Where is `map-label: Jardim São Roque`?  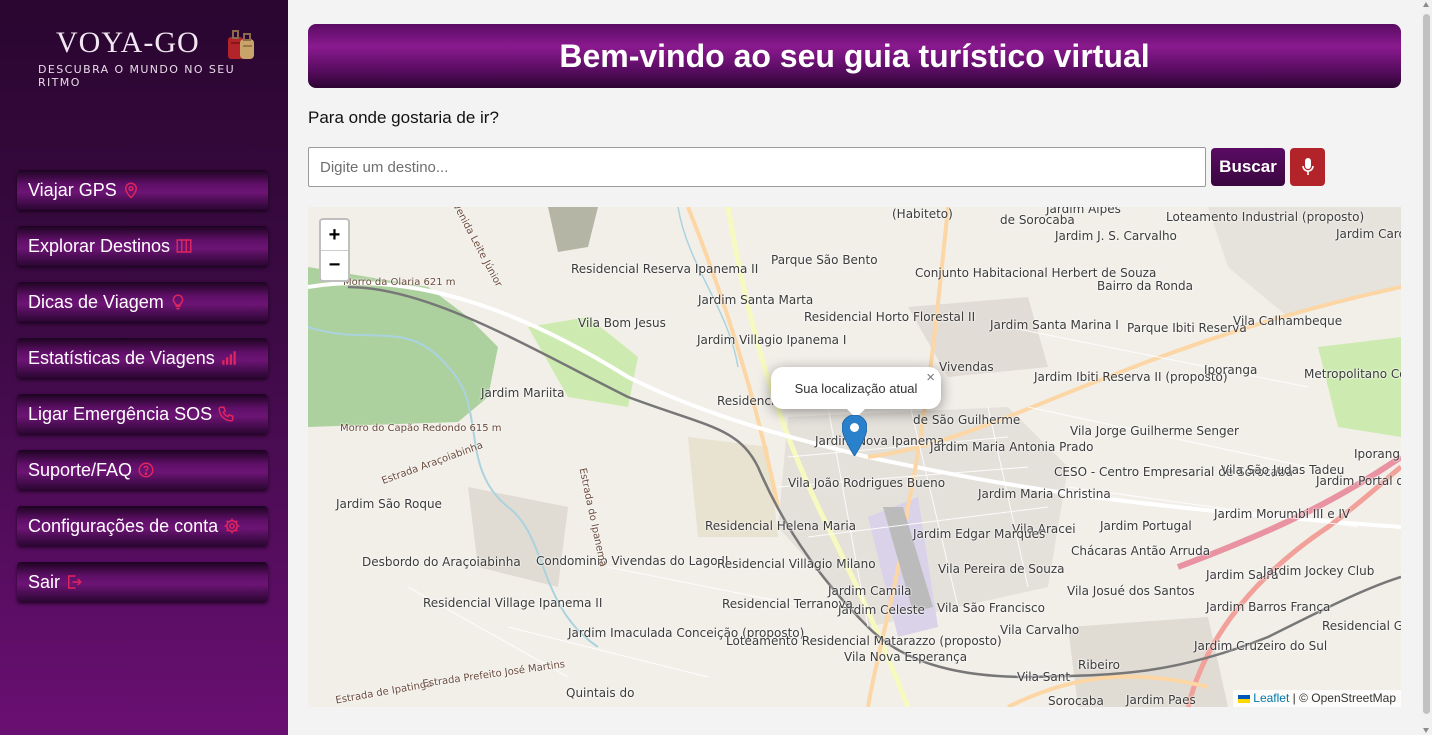
map-label: Jardim São Roque is located at coordinates (389, 504).